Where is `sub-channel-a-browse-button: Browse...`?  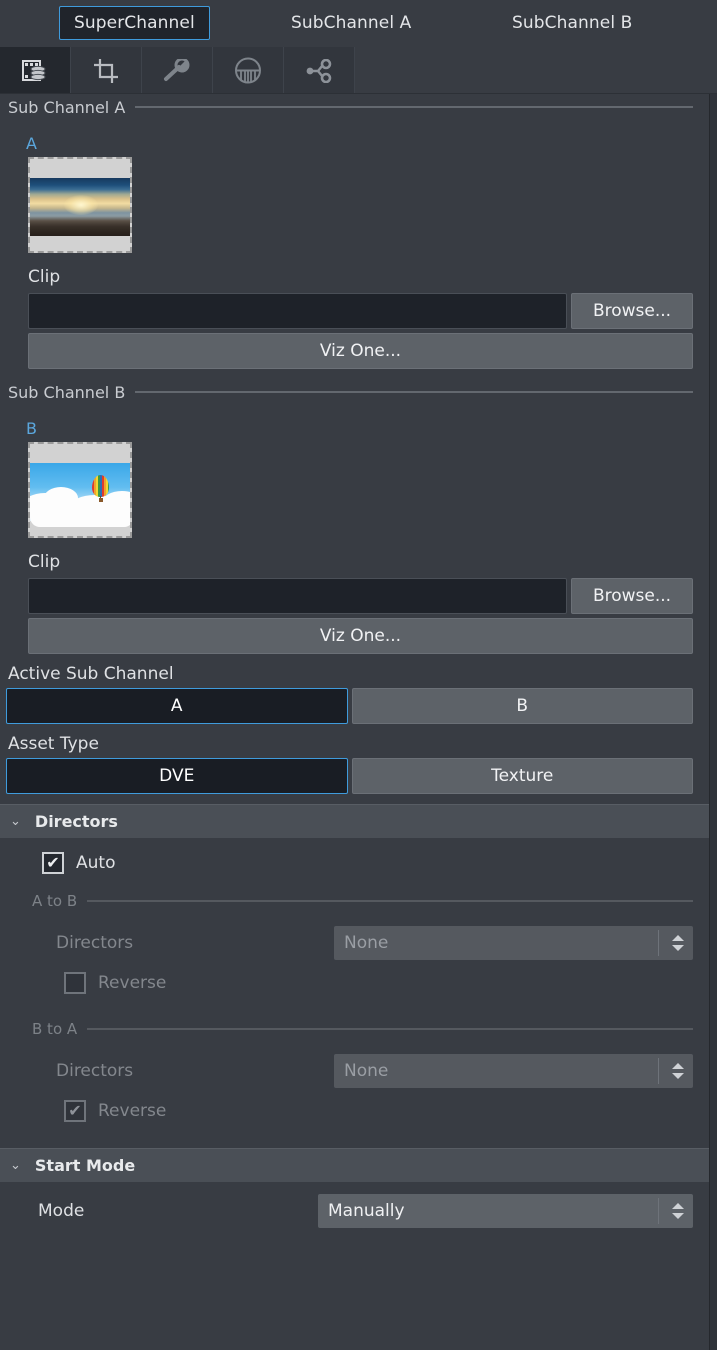
sub-channel-a-browse-button: Browse... is located at coordinates (632, 311).